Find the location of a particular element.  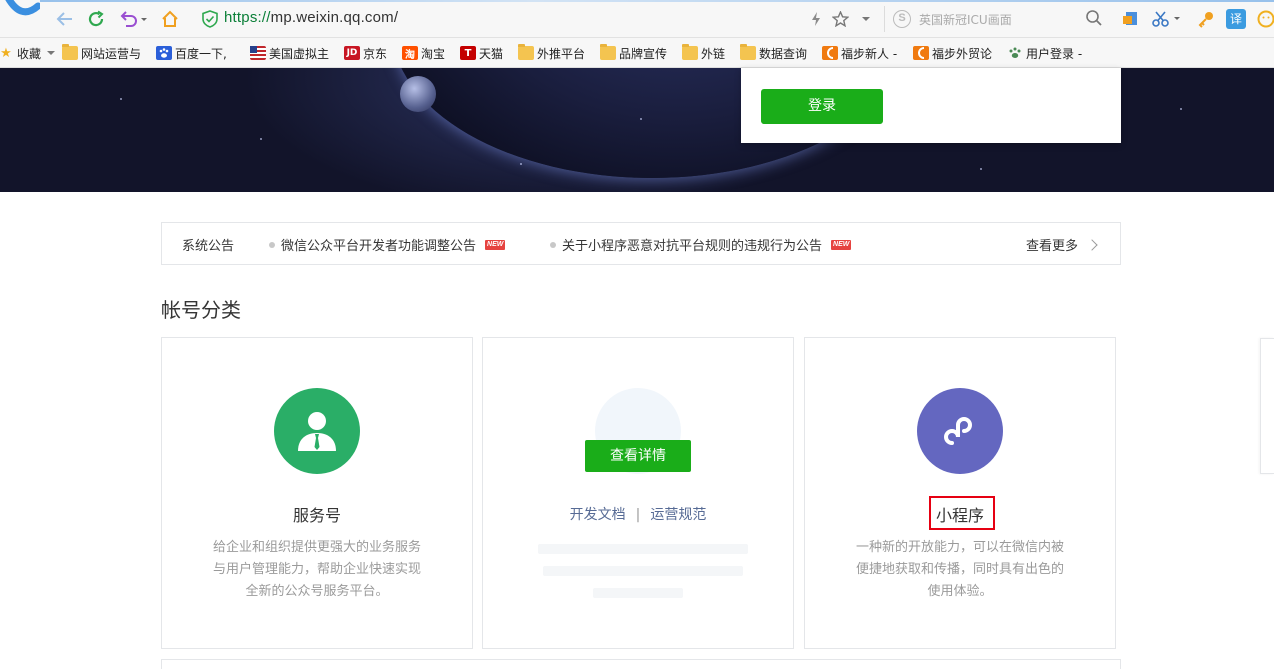

service-account-icon is located at coordinates (317, 431).